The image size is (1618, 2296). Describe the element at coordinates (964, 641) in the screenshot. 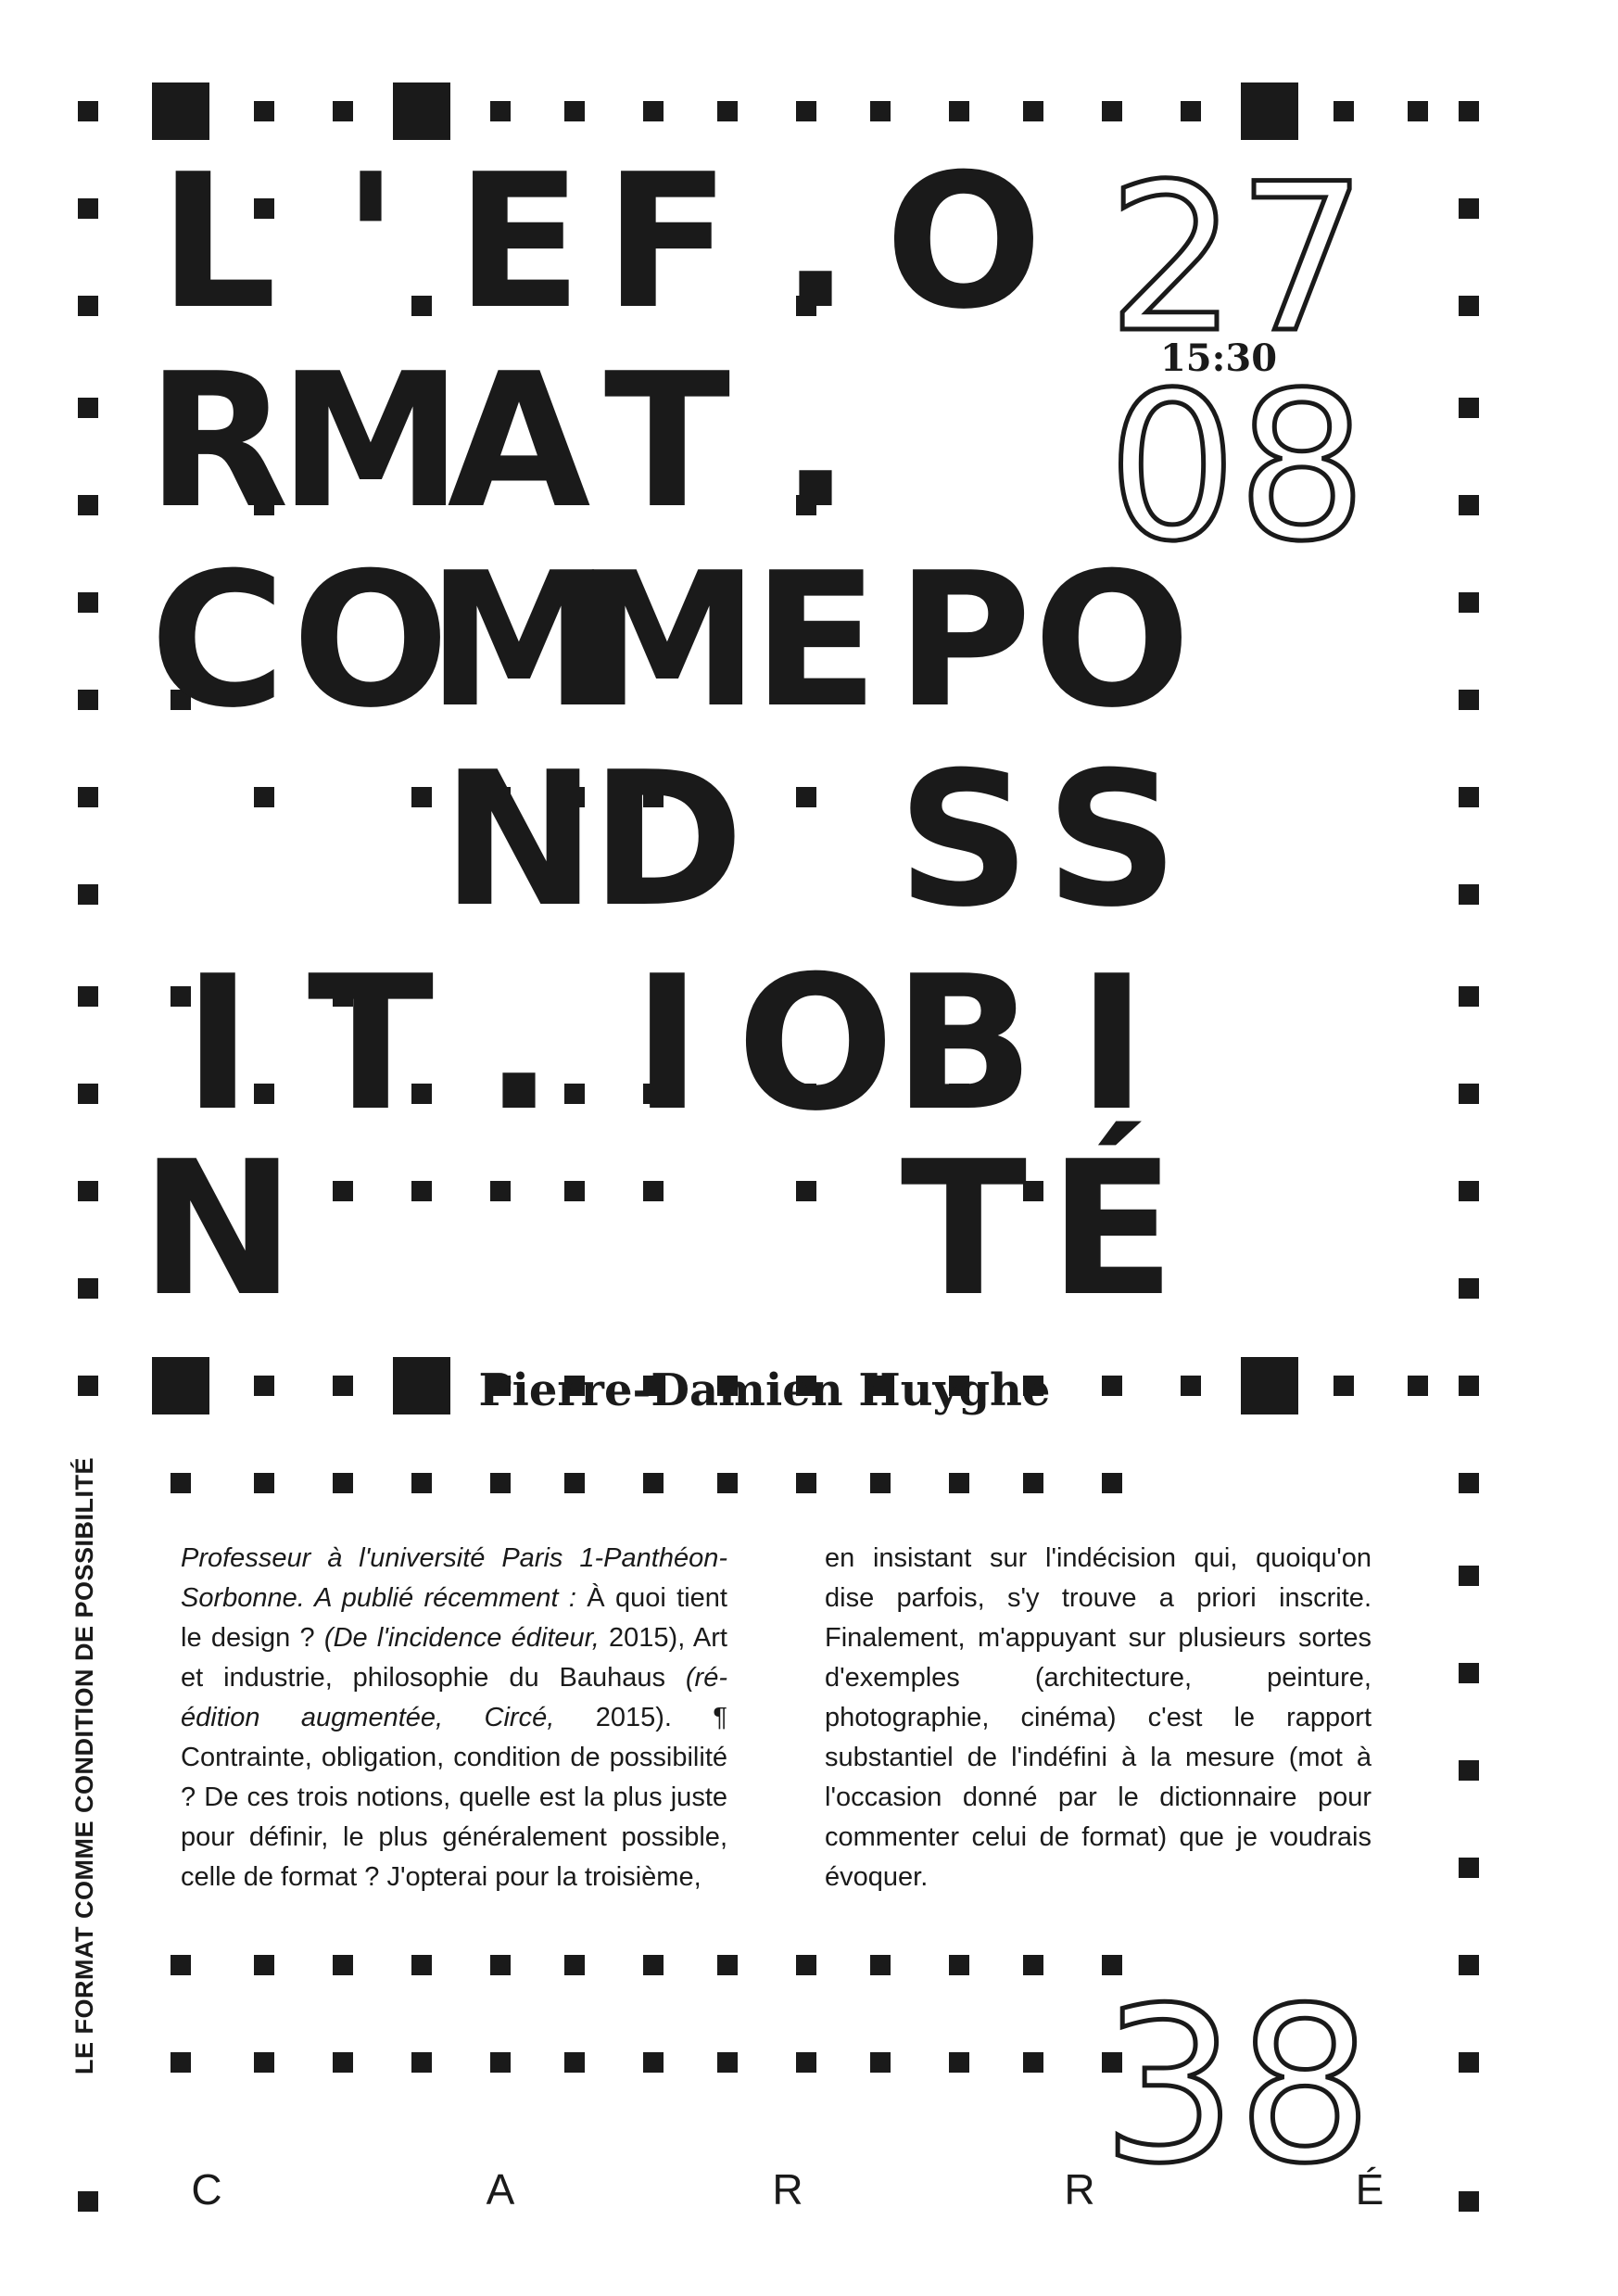

I see `title-letter: P` at that location.